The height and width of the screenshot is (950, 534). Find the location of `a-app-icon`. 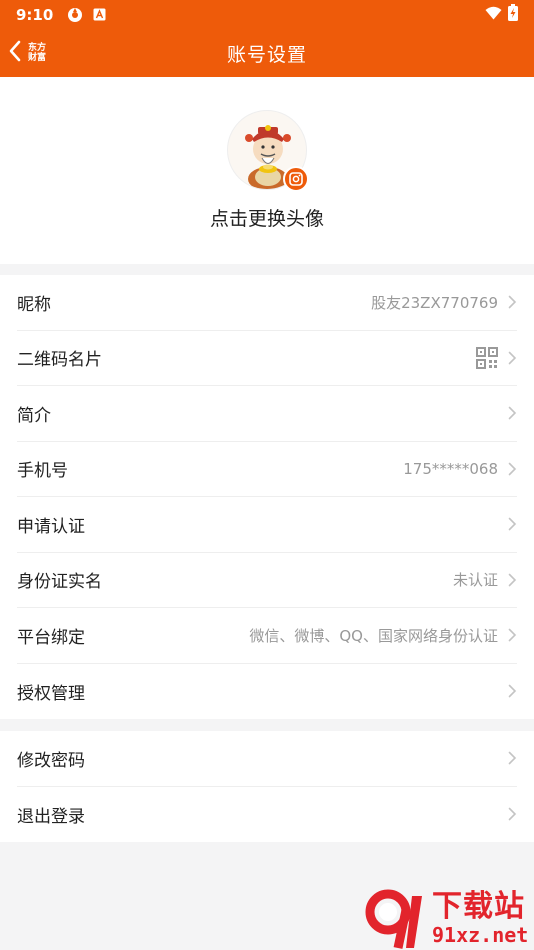

a-app-icon is located at coordinates (99, 14).